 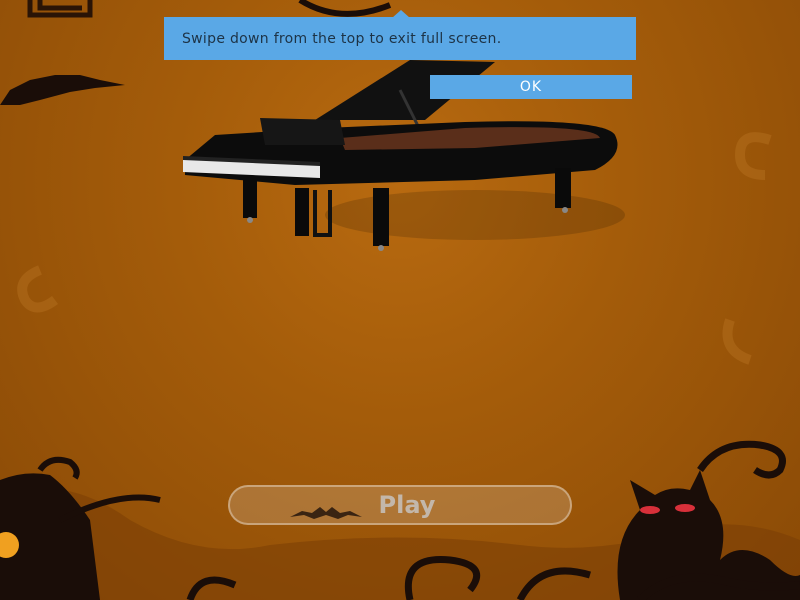 What do you see at coordinates (60, 9) in the screenshot?
I see `frame-silhouette` at bounding box center [60, 9].